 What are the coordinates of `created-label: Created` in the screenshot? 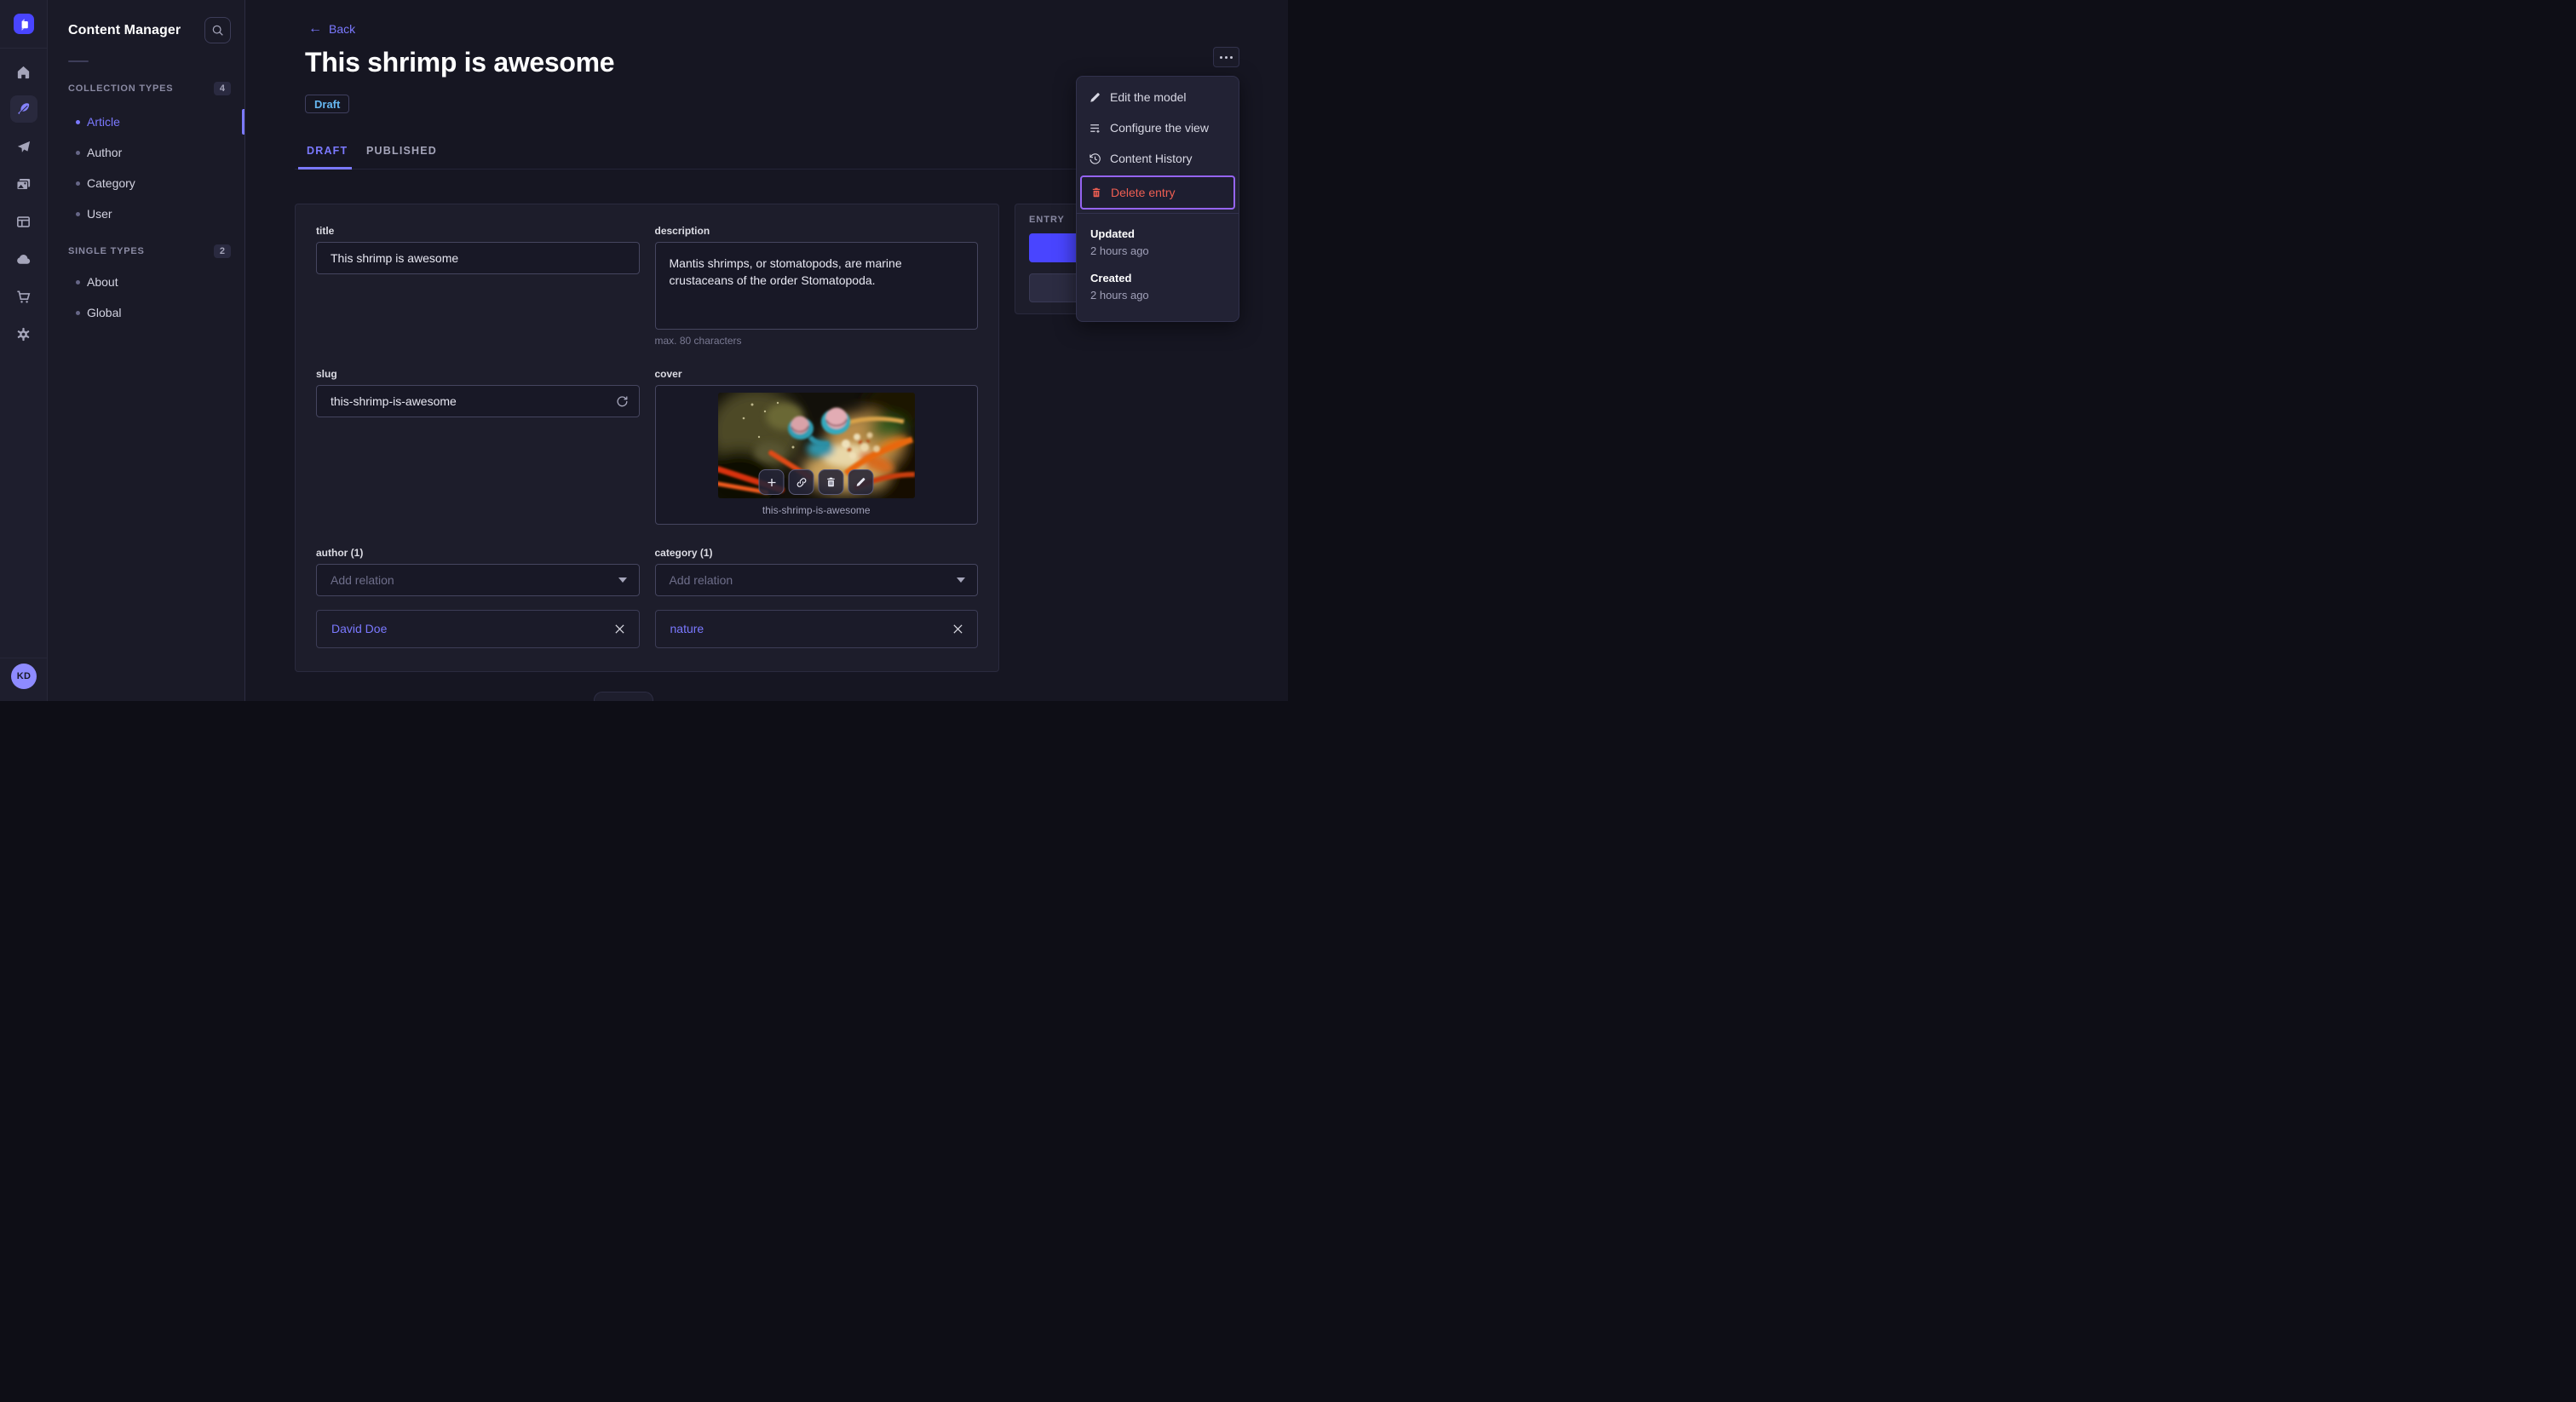 It's located at (1111, 278).